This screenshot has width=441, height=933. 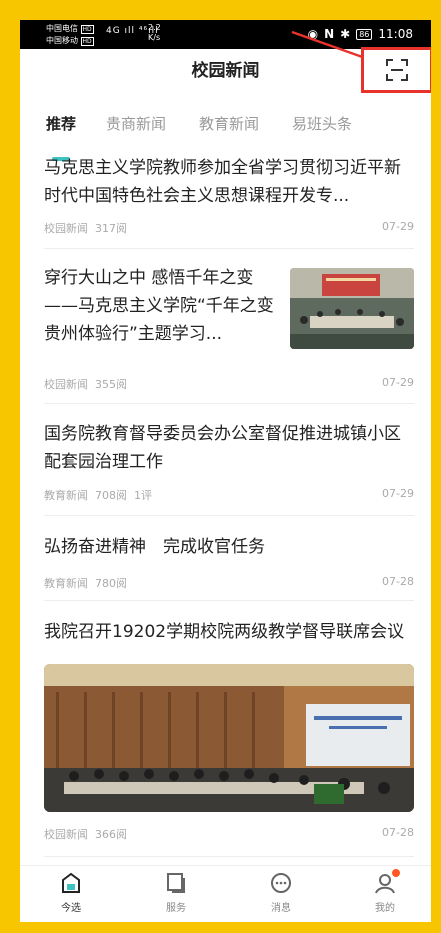 I want to click on news-meta: 教育新闻 780阅 07-28, so click(x=229, y=583).